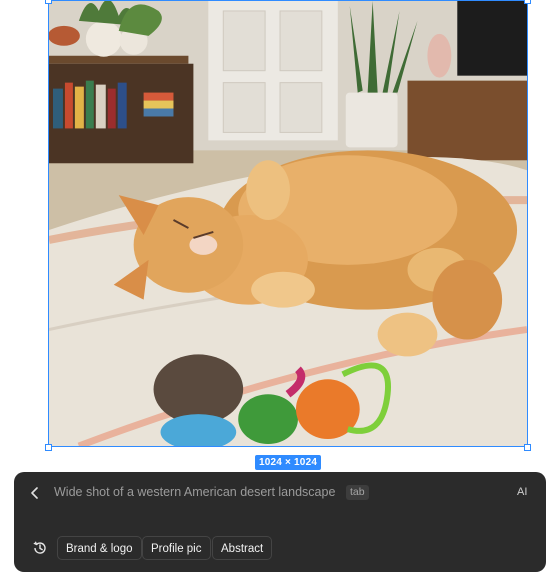 The height and width of the screenshot is (572, 560). Describe the element at coordinates (176, 548) in the screenshot. I see `suggestion-chip-profile-pic: Profile pic` at that location.